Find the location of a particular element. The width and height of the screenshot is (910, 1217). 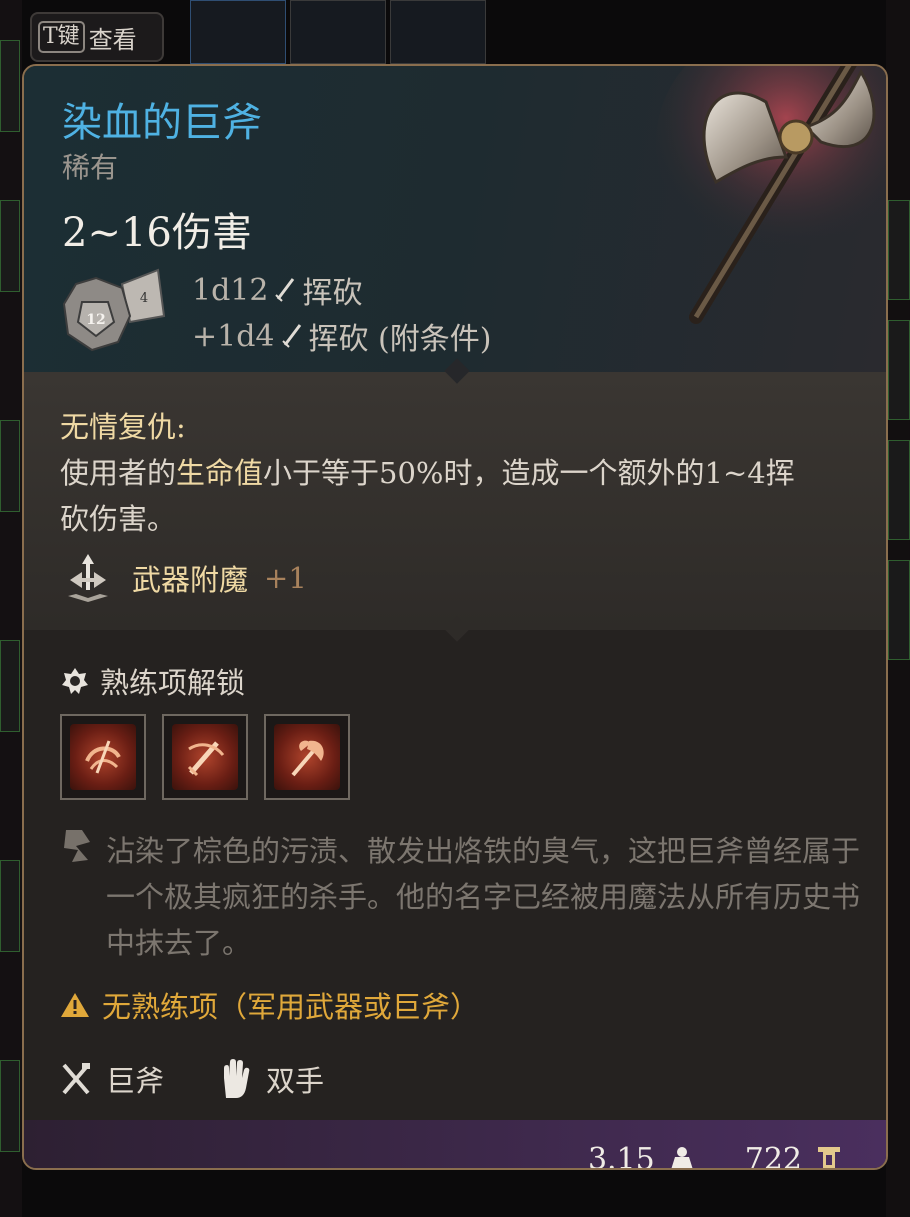

proficiency-warning: 无熟练项（军用武器或巨斧） is located at coordinates (269, 1005).